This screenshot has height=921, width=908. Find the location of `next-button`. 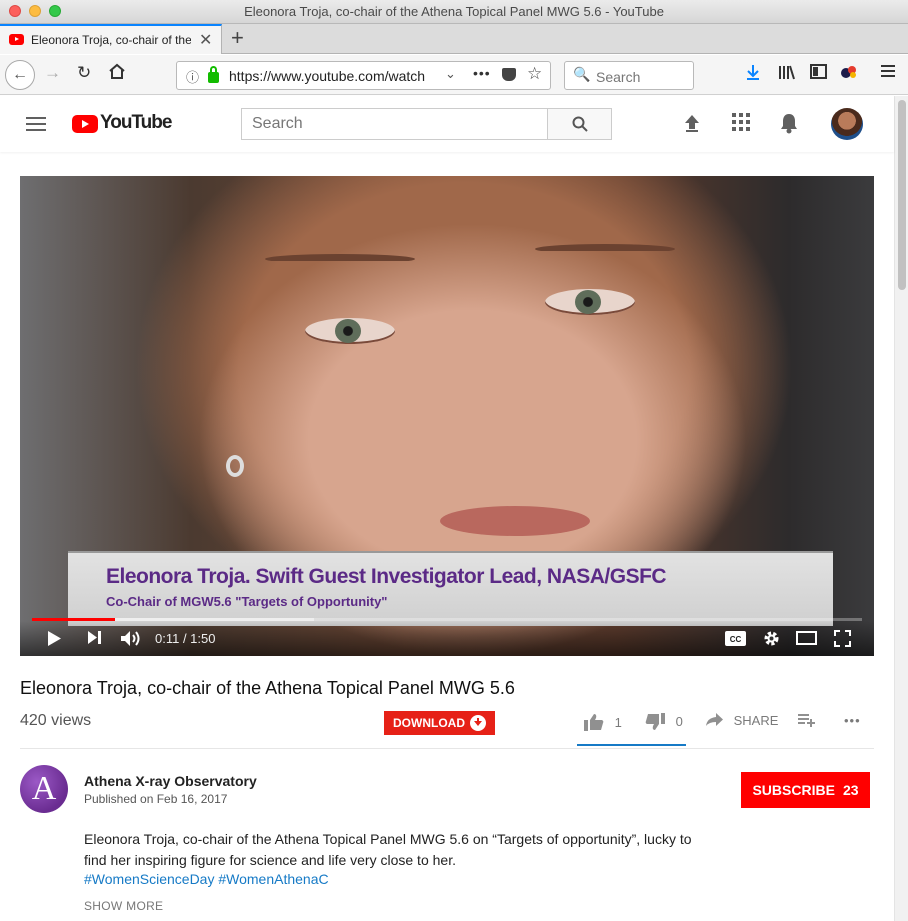

next-button is located at coordinates (94, 640).